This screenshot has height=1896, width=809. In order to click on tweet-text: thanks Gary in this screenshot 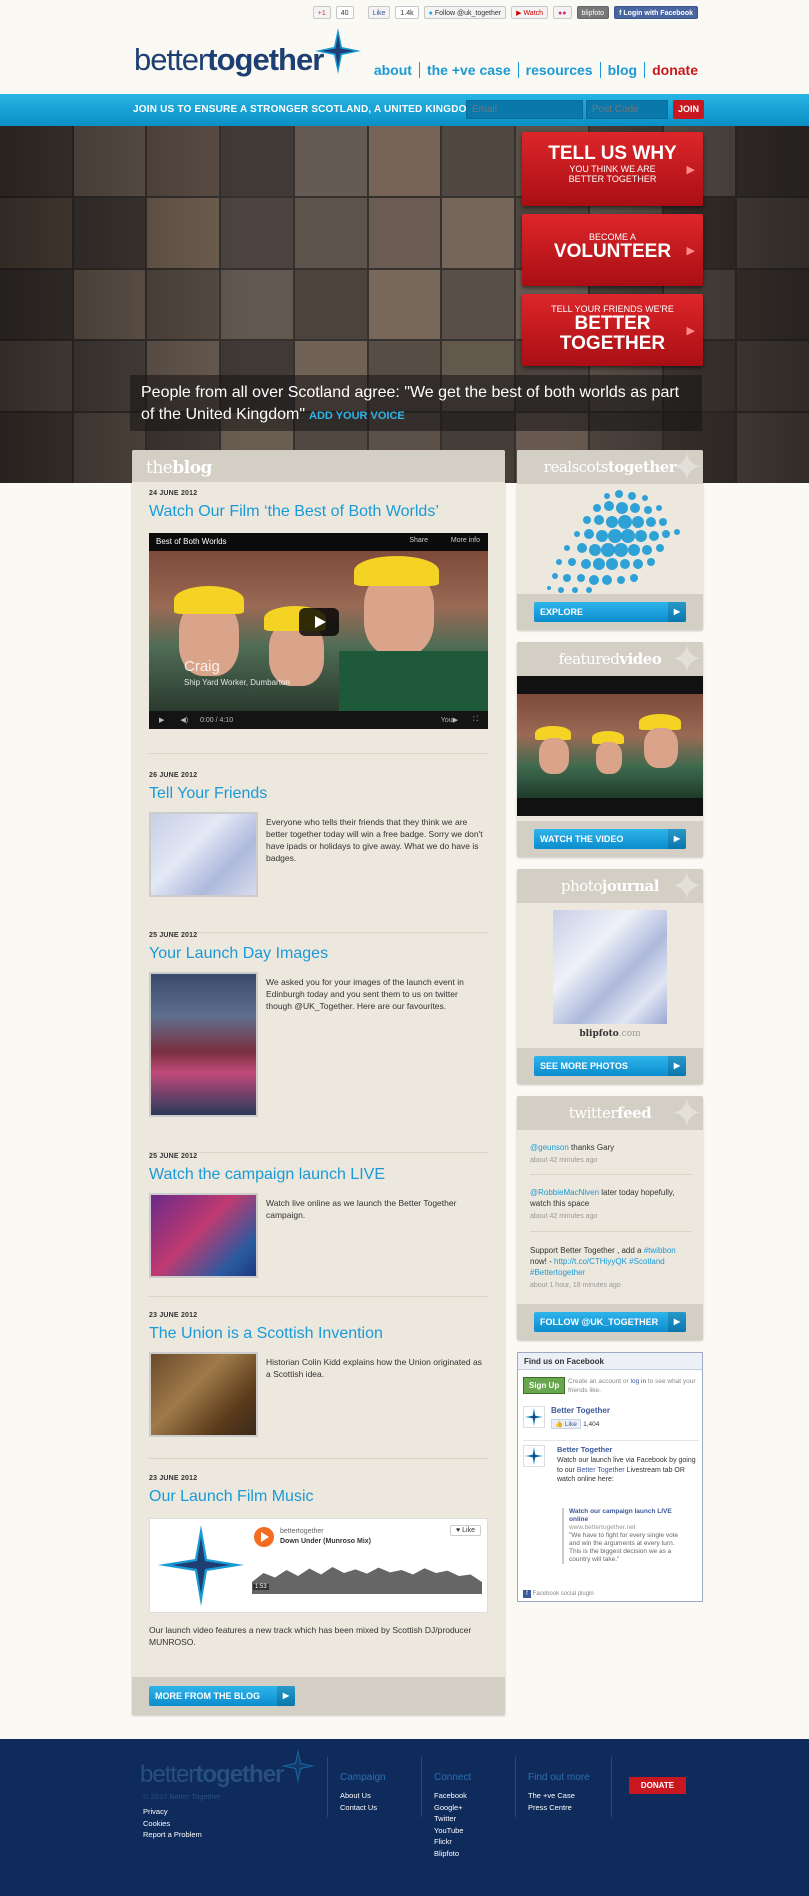, I will do `click(591, 1147)`.